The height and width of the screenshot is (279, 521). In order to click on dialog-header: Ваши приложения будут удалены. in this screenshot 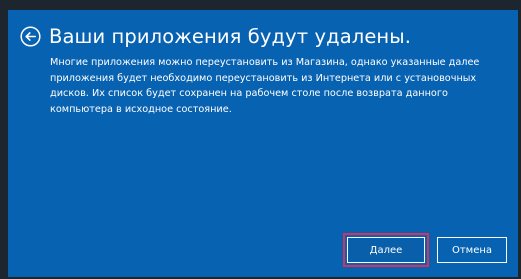, I will do `click(215, 36)`.